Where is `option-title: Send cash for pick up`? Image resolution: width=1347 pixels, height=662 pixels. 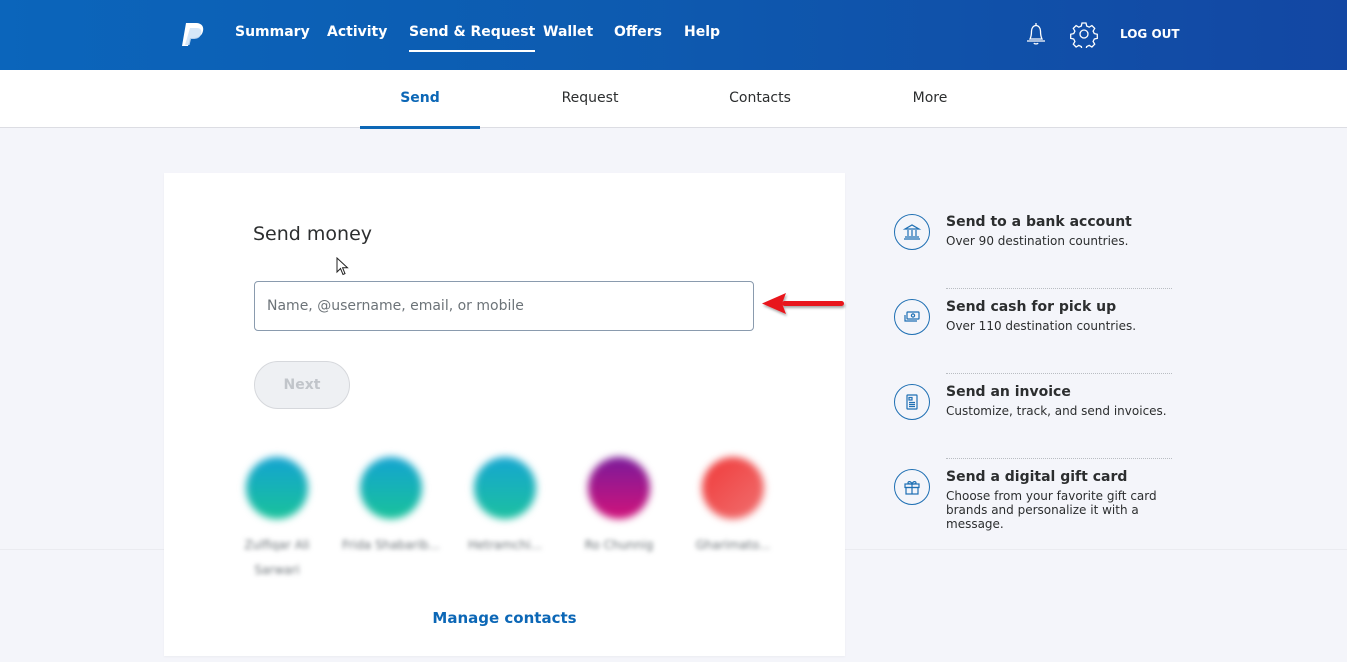 option-title: Send cash for pick up is located at coordinates (1031, 307).